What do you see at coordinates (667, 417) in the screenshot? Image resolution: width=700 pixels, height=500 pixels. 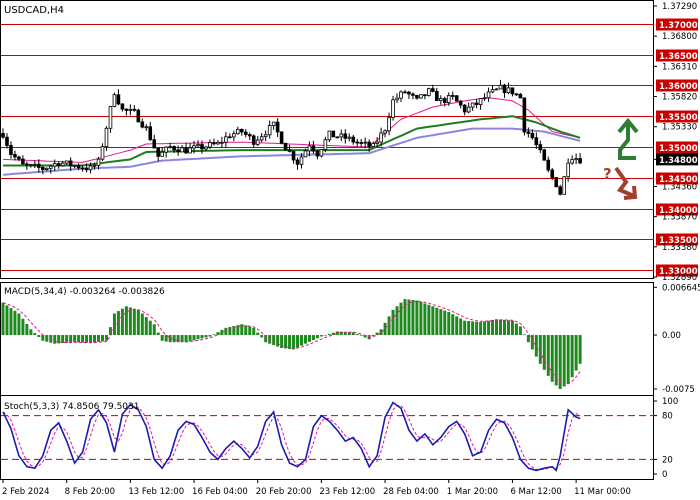 I see `stoch-tick-label: 80` at bounding box center [667, 417].